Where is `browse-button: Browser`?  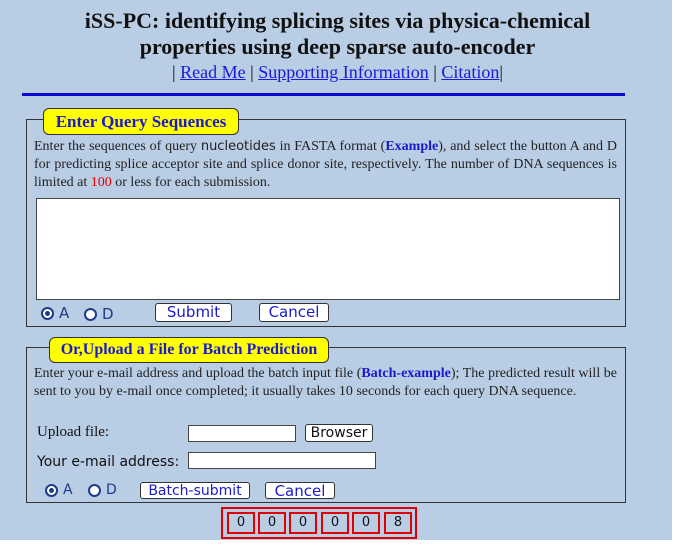
browse-button: Browser is located at coordinates (339, 433).